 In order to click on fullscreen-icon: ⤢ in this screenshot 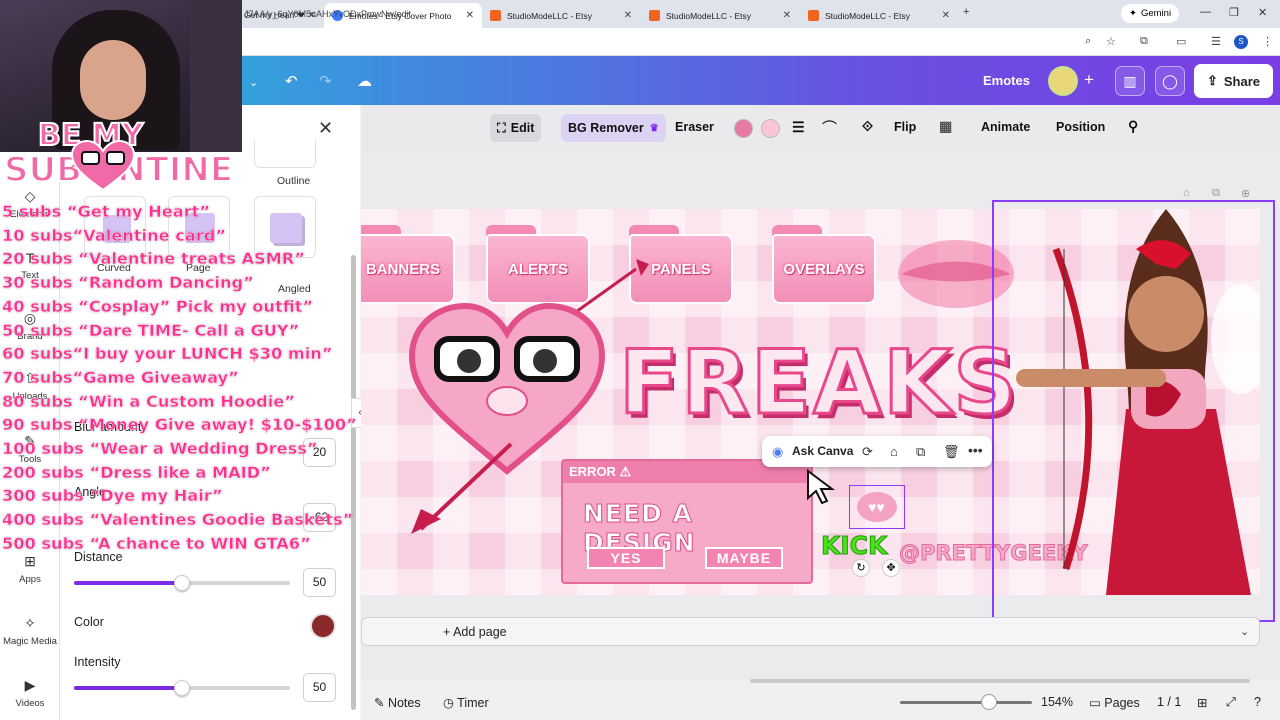, I will do `click(1231, 702)`.